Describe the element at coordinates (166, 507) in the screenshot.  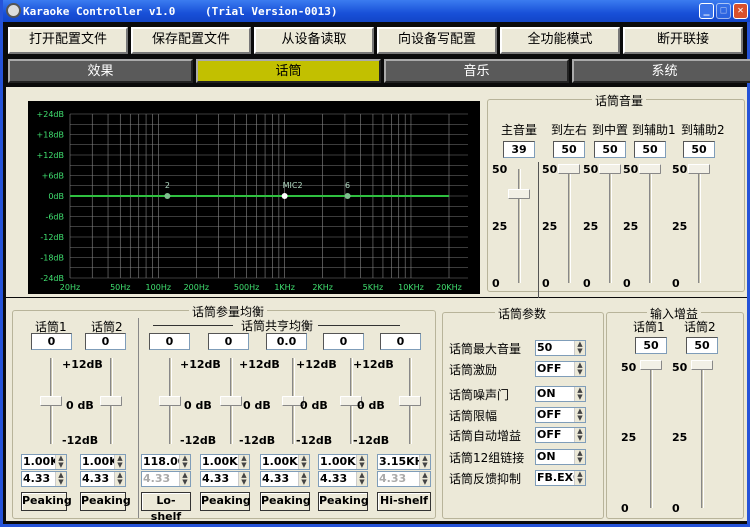
I see `eq-type-button: Lo-shelf` at that location.